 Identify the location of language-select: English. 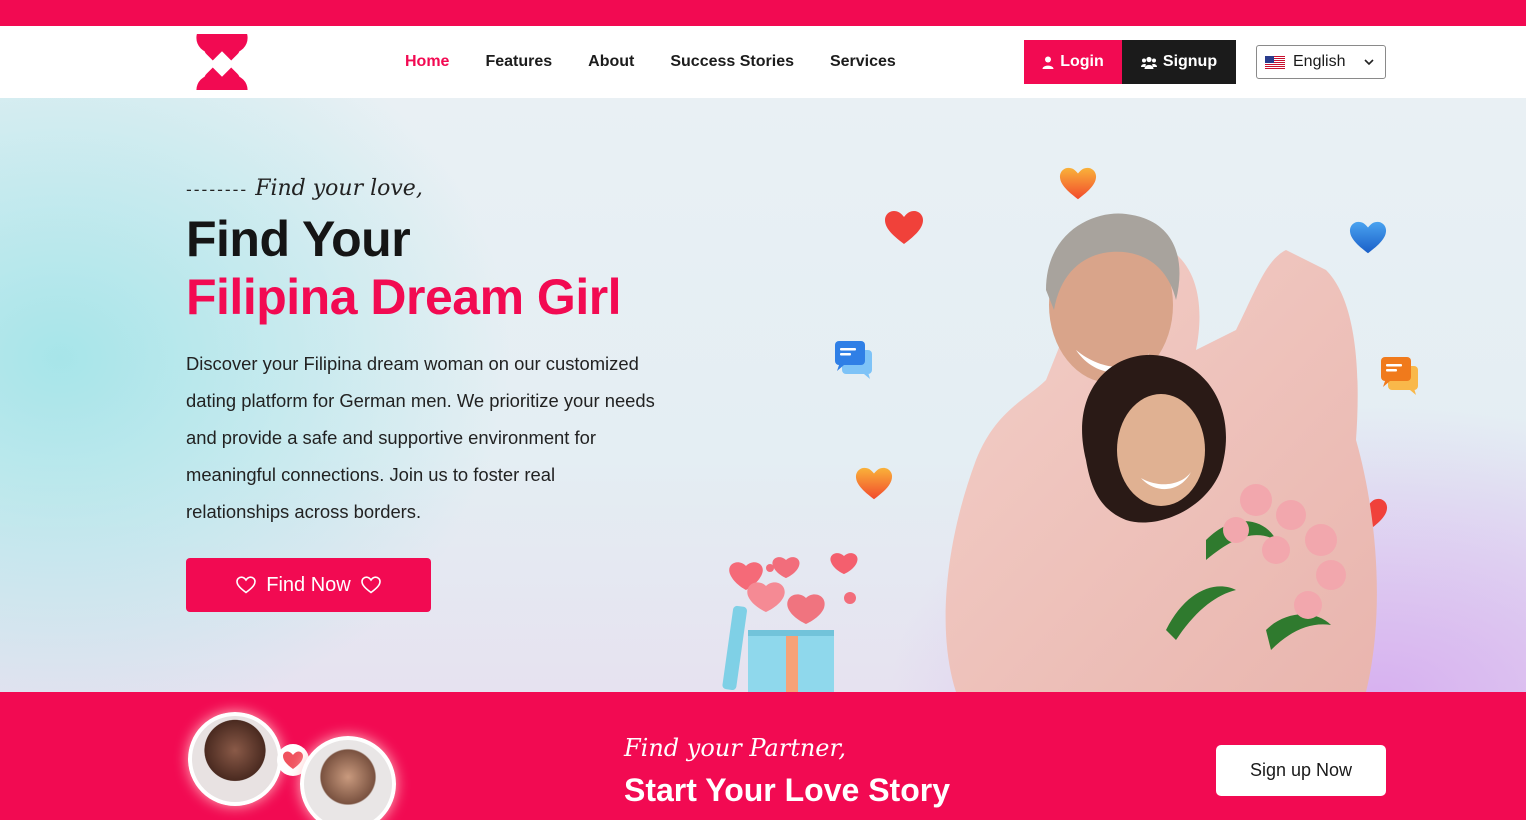
(1321, 62).